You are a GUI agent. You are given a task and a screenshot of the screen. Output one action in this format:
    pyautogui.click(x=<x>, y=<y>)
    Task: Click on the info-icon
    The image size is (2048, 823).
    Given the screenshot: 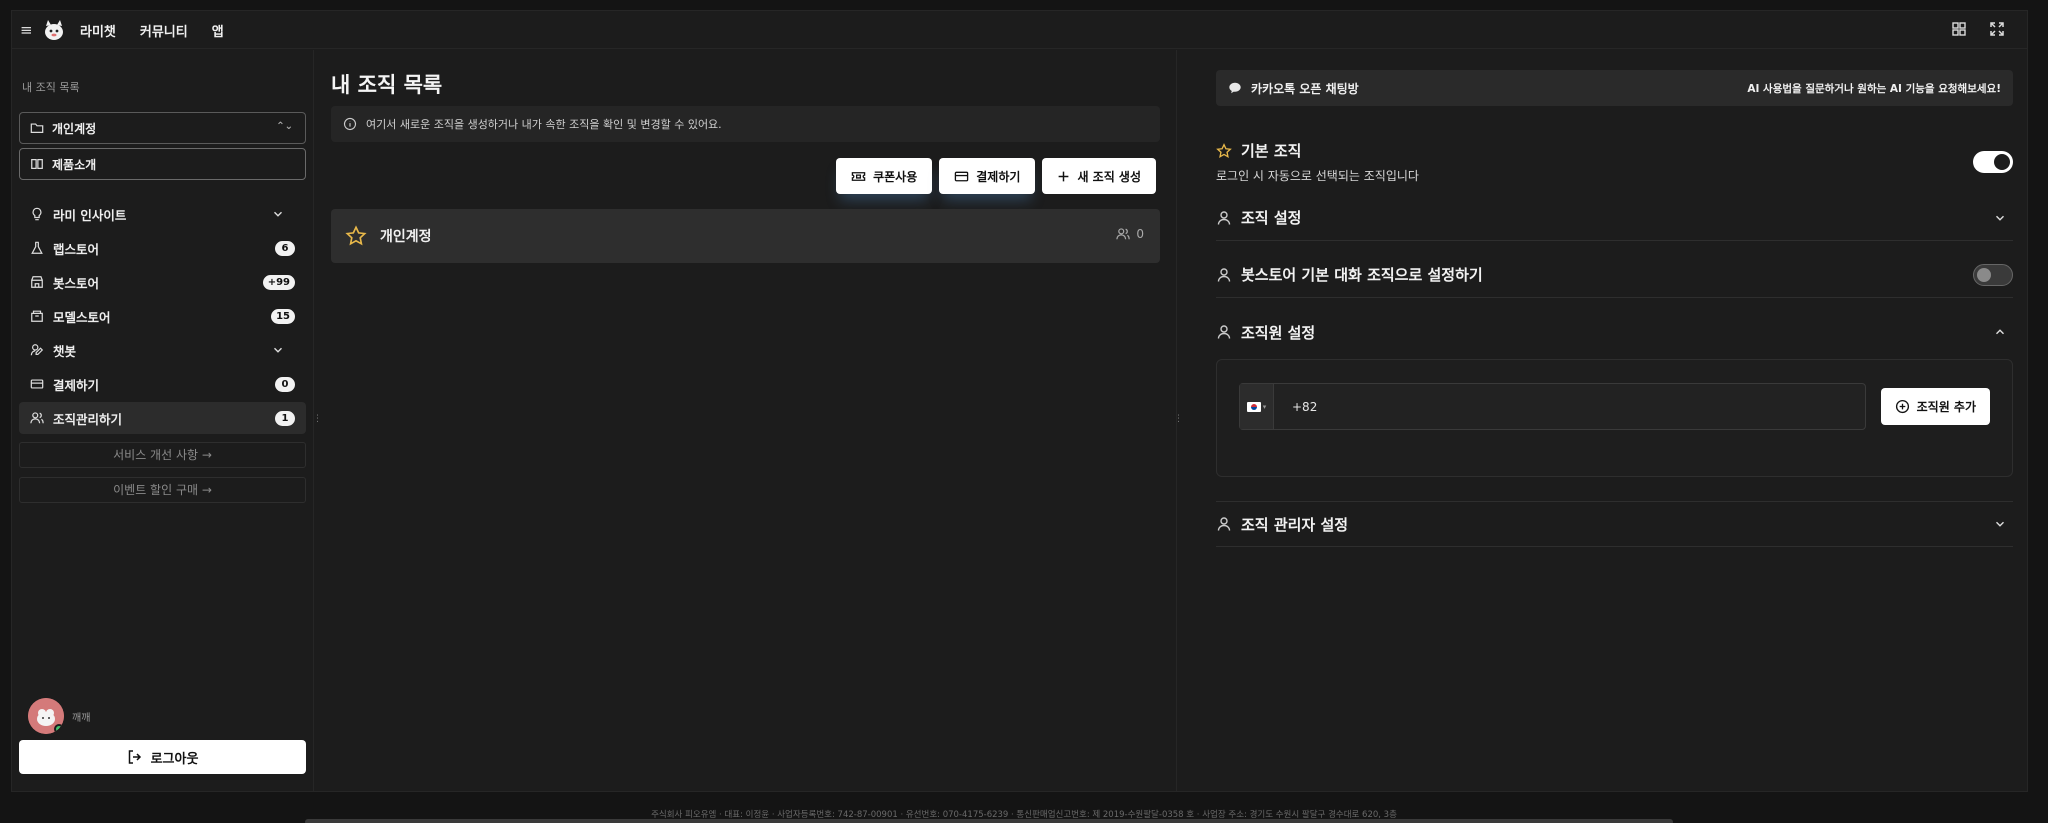 What is the action you would take?
    pyautogui.click(x=350, y=124)
    